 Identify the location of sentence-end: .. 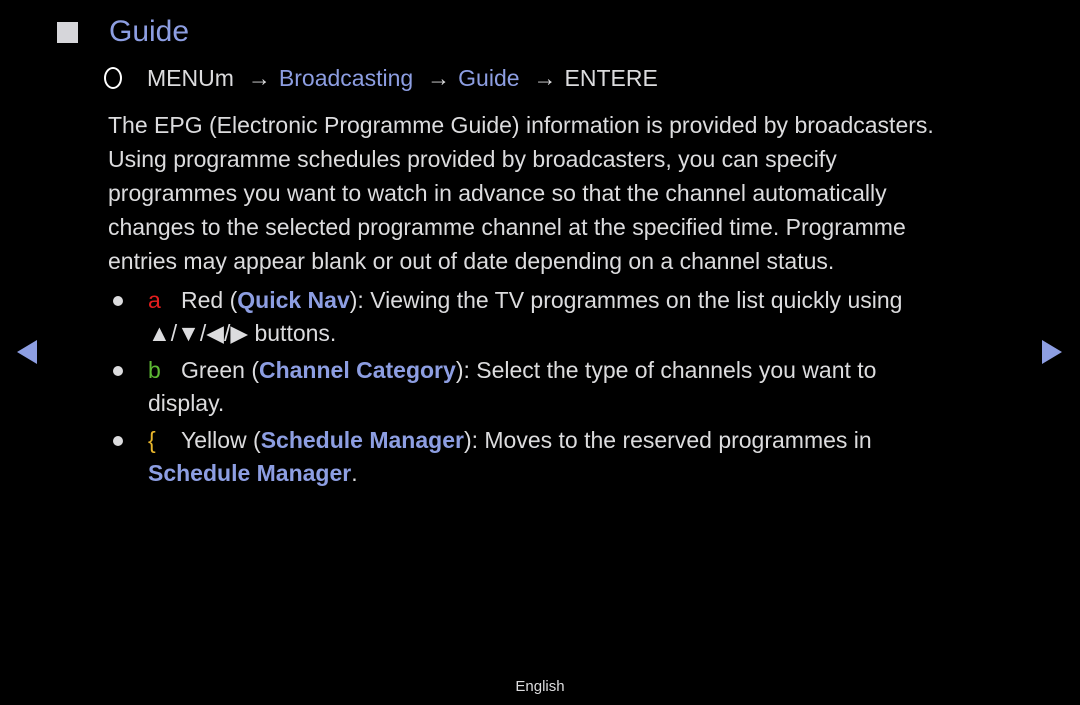
(354, 473).